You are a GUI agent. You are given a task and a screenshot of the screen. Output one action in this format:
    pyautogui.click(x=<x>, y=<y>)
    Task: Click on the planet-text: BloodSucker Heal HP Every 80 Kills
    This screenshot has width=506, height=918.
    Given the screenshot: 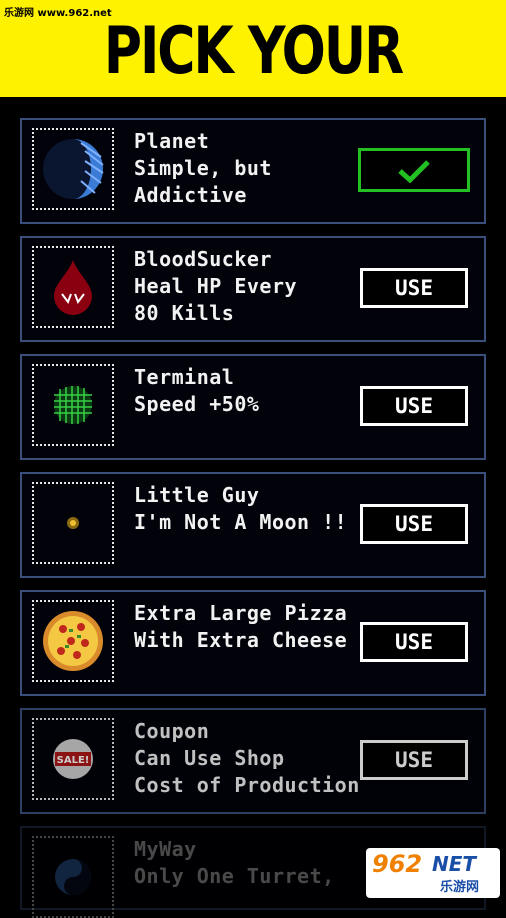 What is the action you would take?
    pyautogui.click(x=215, y=286)
    